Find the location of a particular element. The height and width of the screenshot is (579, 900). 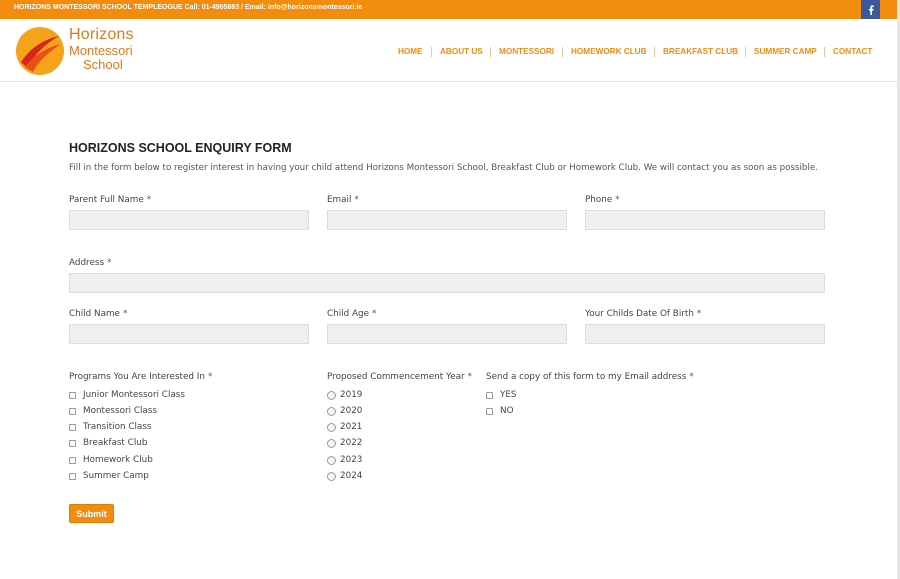

copy-option-yes: YES is located at coordinates (501, 395).